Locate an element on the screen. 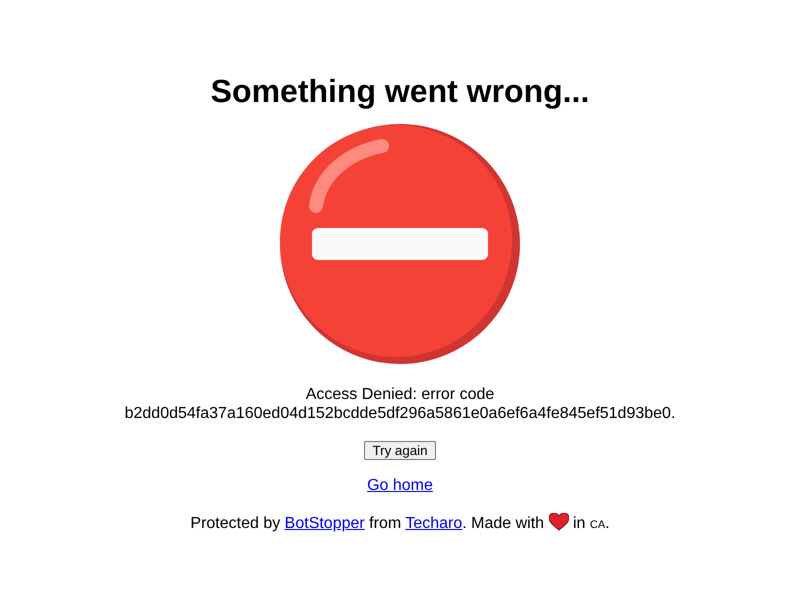 The width and height of the screenshot is (800, 600). error-message: Access Denied: error code b2dd0d54fa37a160ed04d152bcdde5df296a5861e0a6ef6a4fe845ef51d93be0. is located at coordinates (400, 405).